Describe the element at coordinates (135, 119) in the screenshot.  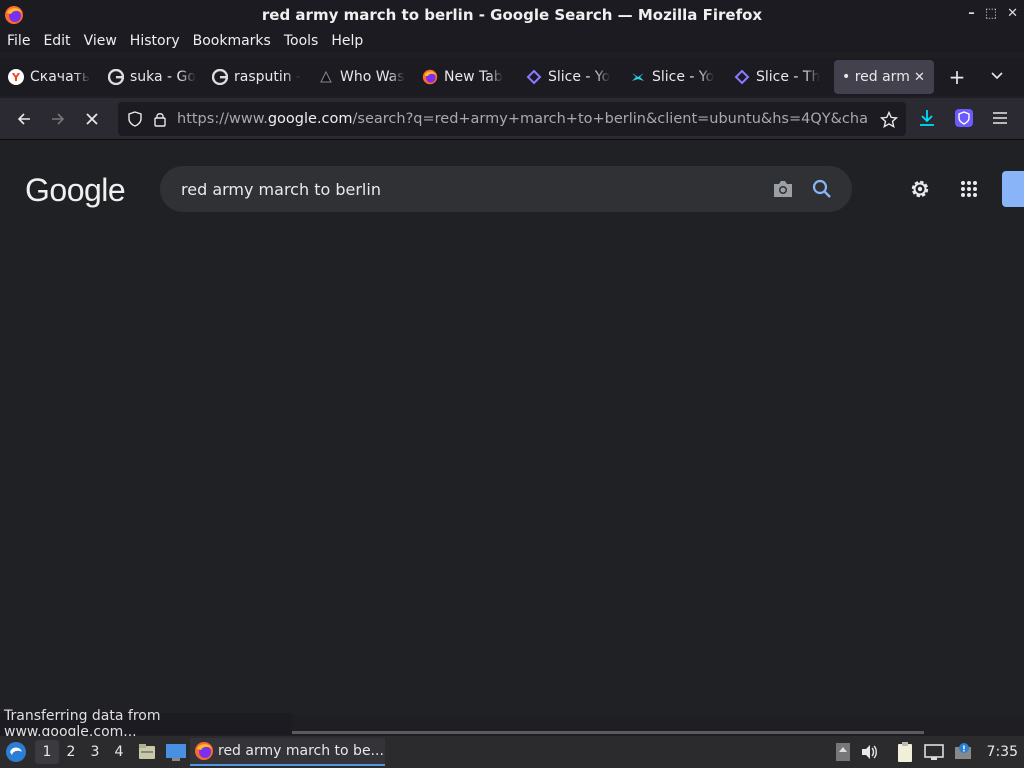
I see `shield-icon` at that location.